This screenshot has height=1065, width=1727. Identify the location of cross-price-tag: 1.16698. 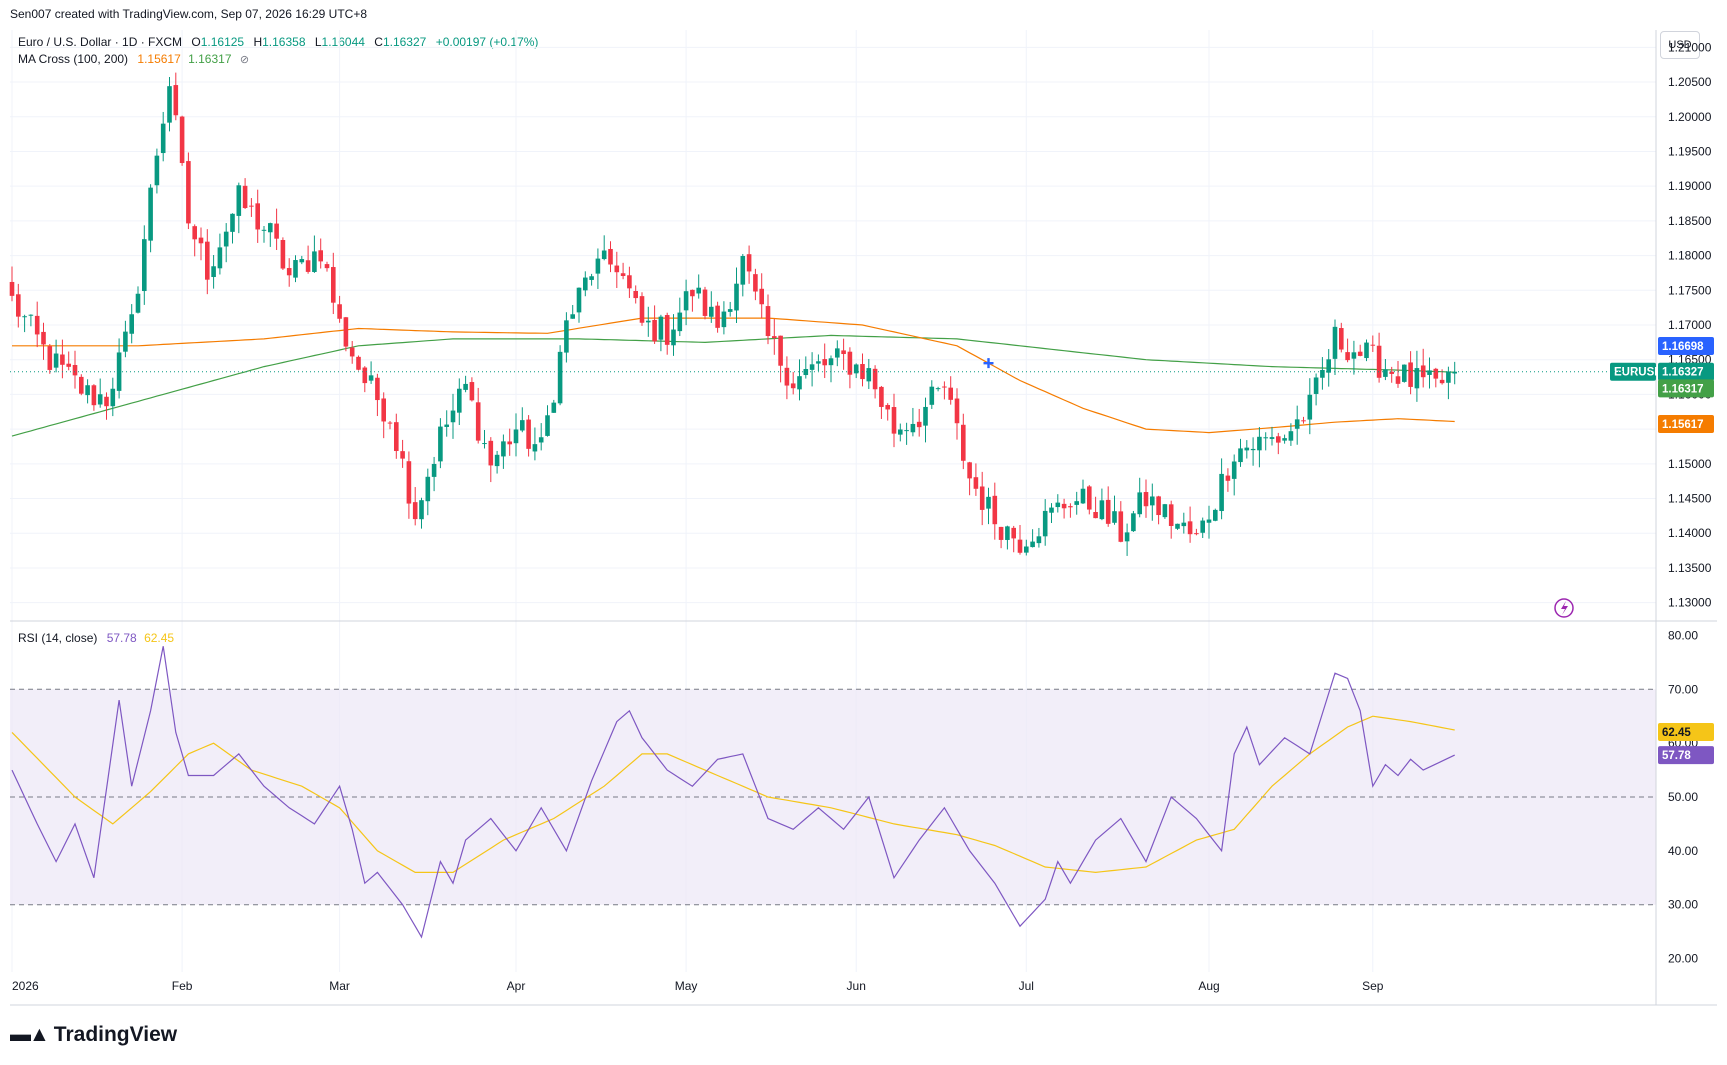
(1683, 347).